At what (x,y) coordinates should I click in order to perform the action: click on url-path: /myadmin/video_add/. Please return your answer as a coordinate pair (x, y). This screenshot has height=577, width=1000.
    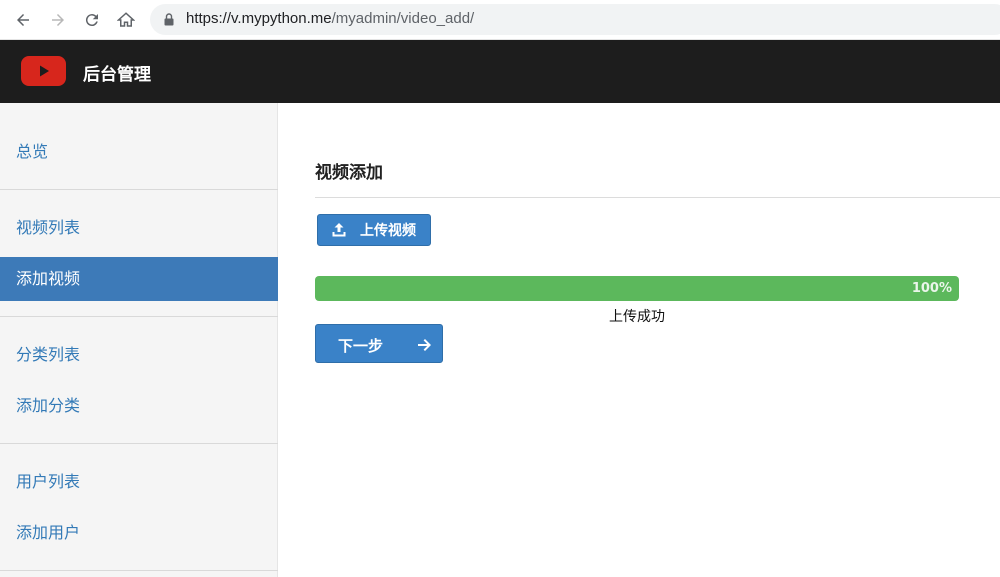
    Looking at the image, I should click on (403, 18).